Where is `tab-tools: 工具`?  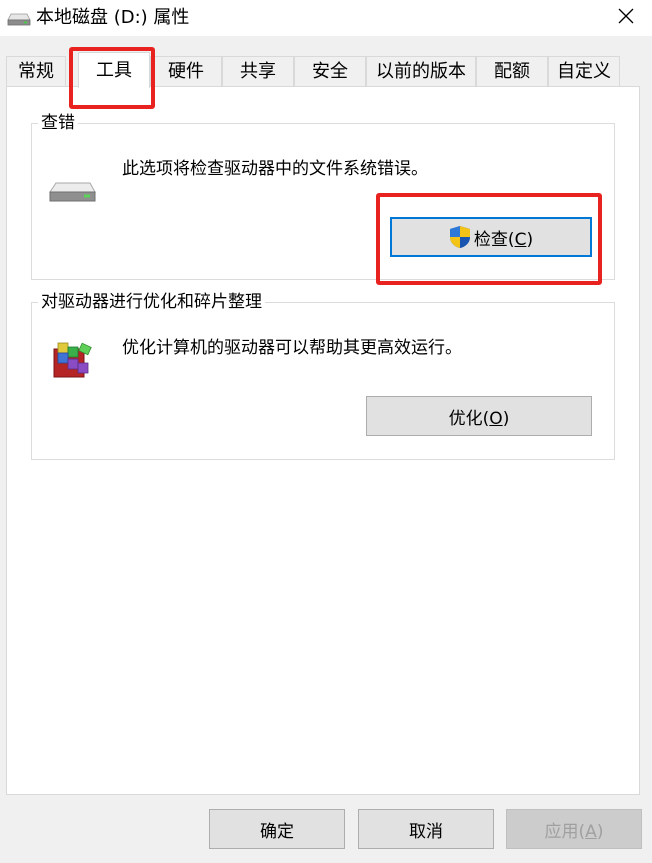
tab-tools: 工具 is located at coordinates (114, 70).